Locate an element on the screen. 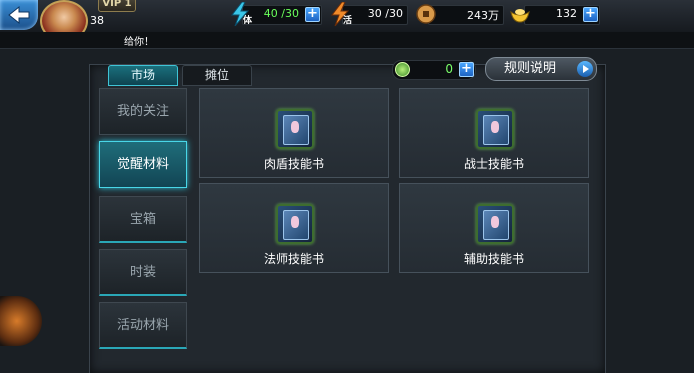 Image resolution: width=694 pixels, height=373 pixels. tab-market: 市场 is located at coordinates (143, 75).